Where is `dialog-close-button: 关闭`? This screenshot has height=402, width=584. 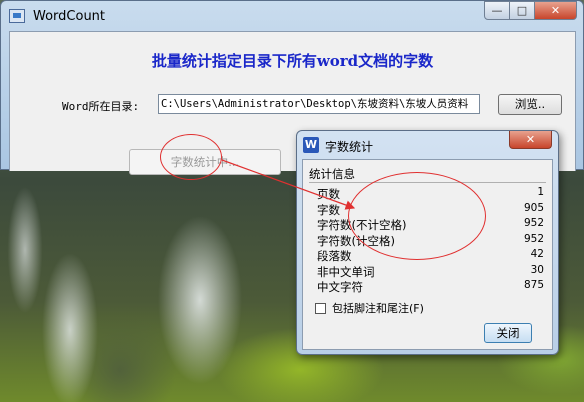
dialog-close-button: 关闭 is located at coordinates (508, 333).